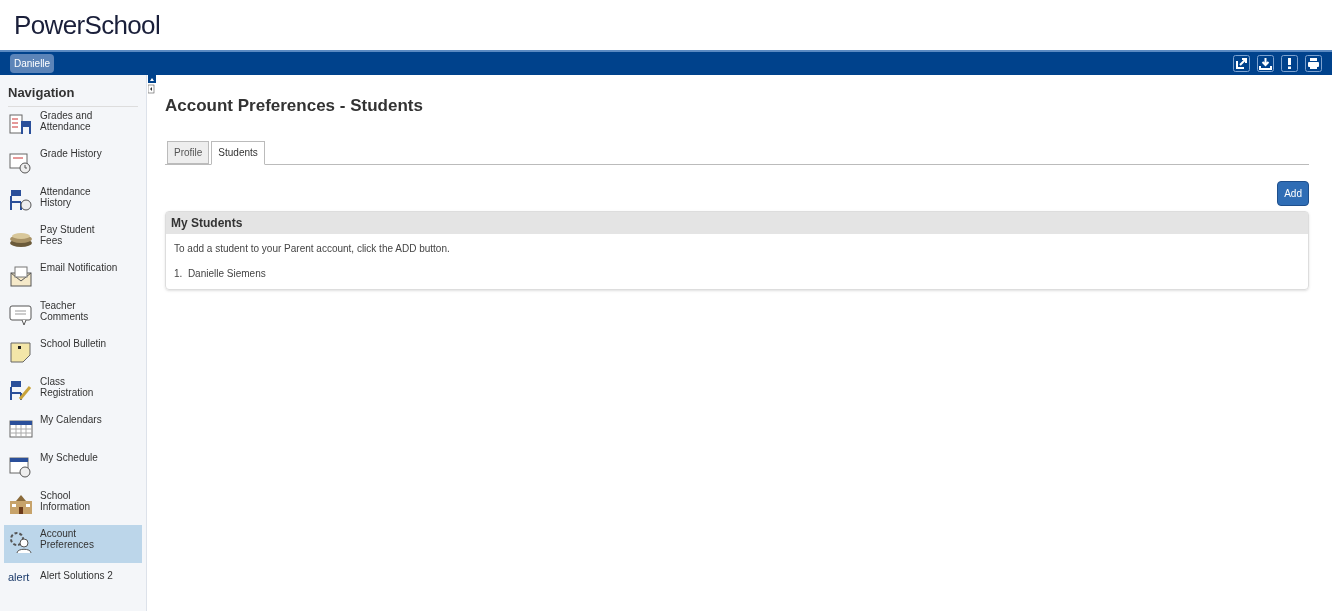 This screenshot has height=611, width=1332. What do you see at coordinates (1313, 63) in the screenshot?
I see `print-icon` at bounding box center [1313, 63].